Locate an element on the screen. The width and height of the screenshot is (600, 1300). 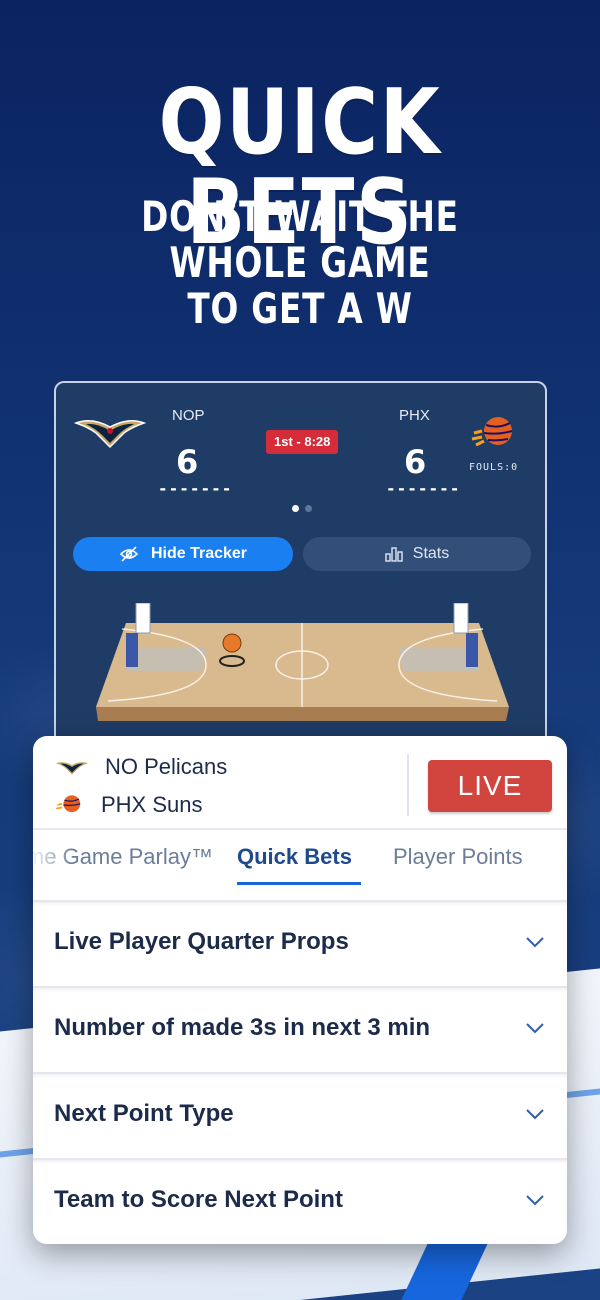
live-button: LIVE is located at coordinates (490, 786).